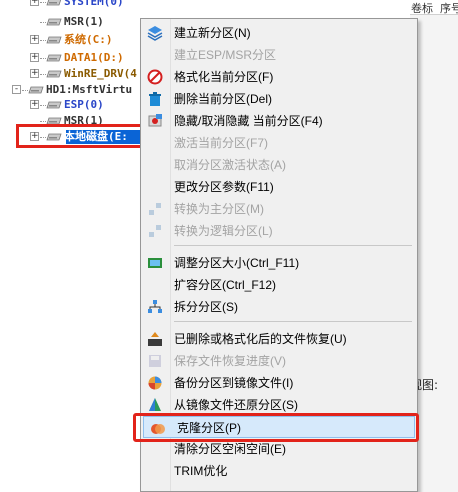 The image size is (458, 492). What do you see at coordinates (155, 33) in the screenshot?
I see `layers-icon` at bounding box center [155, 33].